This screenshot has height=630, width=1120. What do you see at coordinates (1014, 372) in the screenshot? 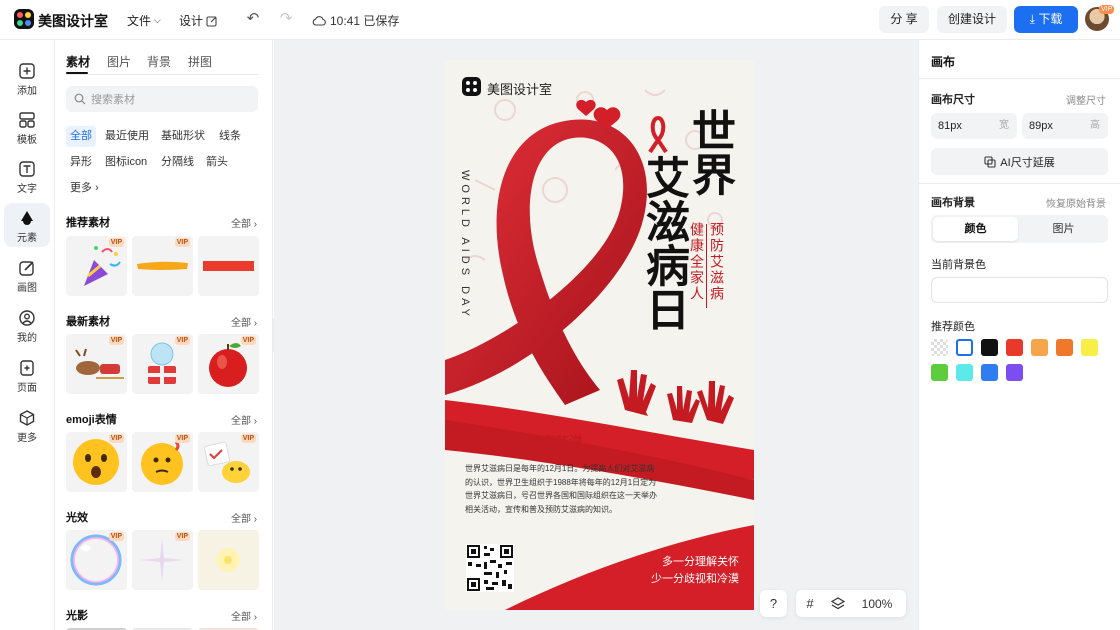
I see `swatch-purple` at bounding box center [1014, 372].